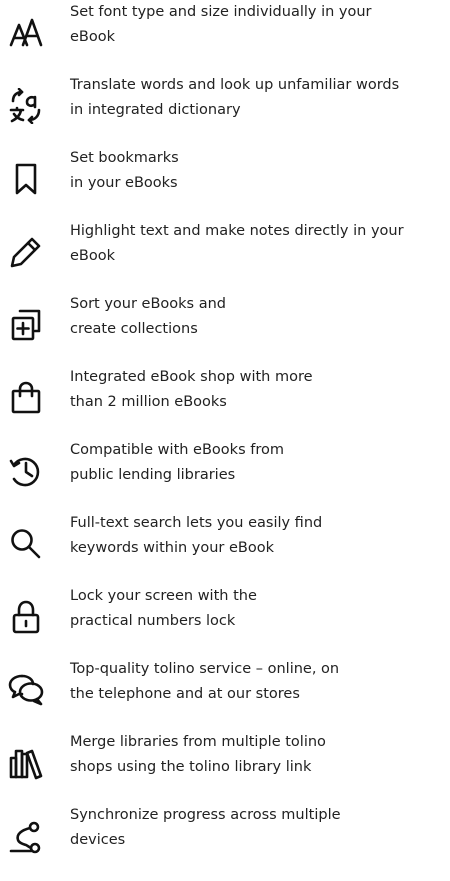 This screenshot has width=450, height=881. What do you see at coordinates (191, 377) in the screenshot?
I see `feature-line: Integrated eBook shop with more` at bounding box center [191, 377].